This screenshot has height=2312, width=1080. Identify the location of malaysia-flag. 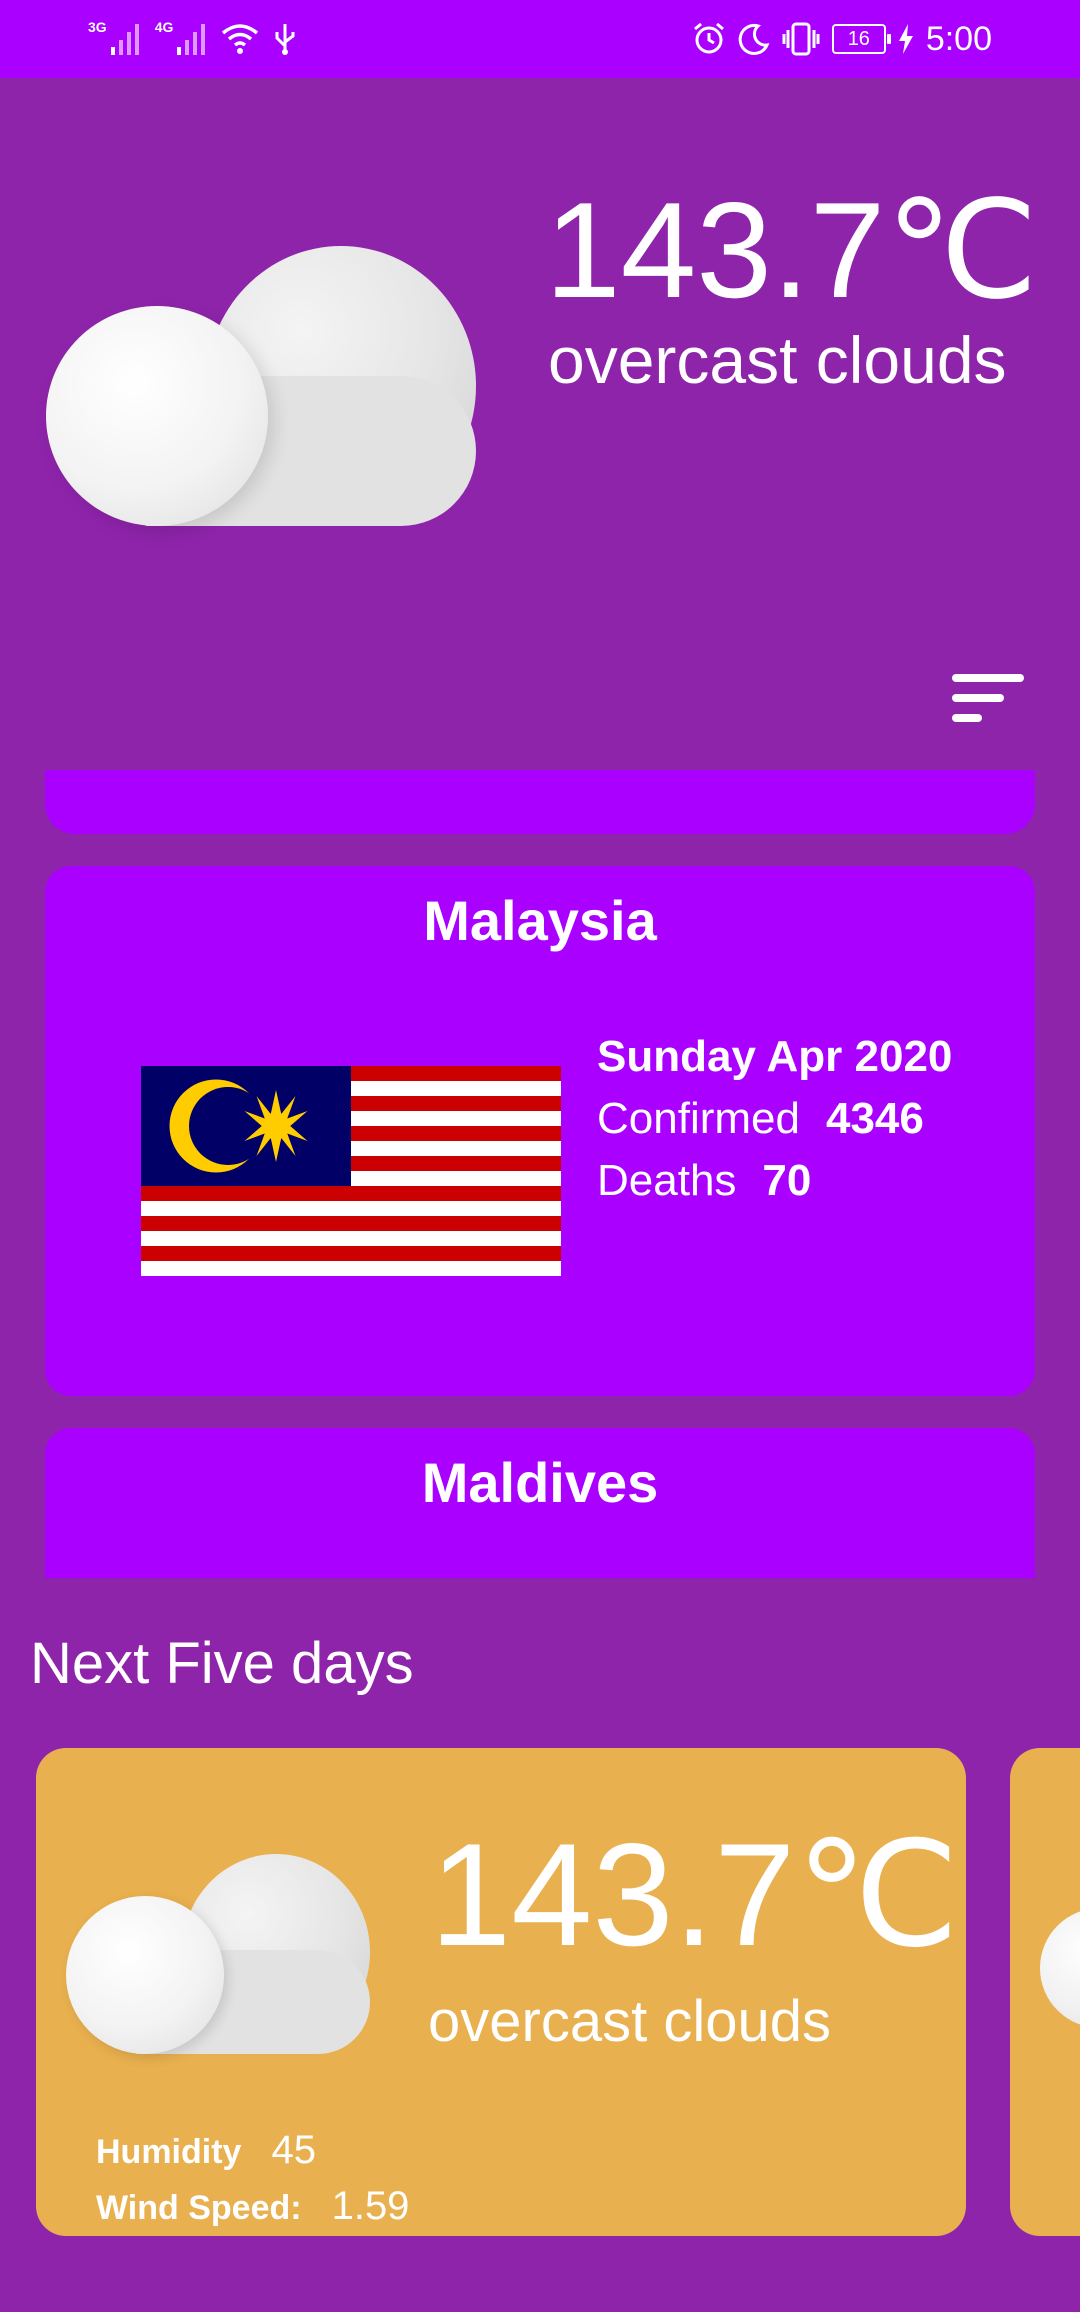
(351, 1171).